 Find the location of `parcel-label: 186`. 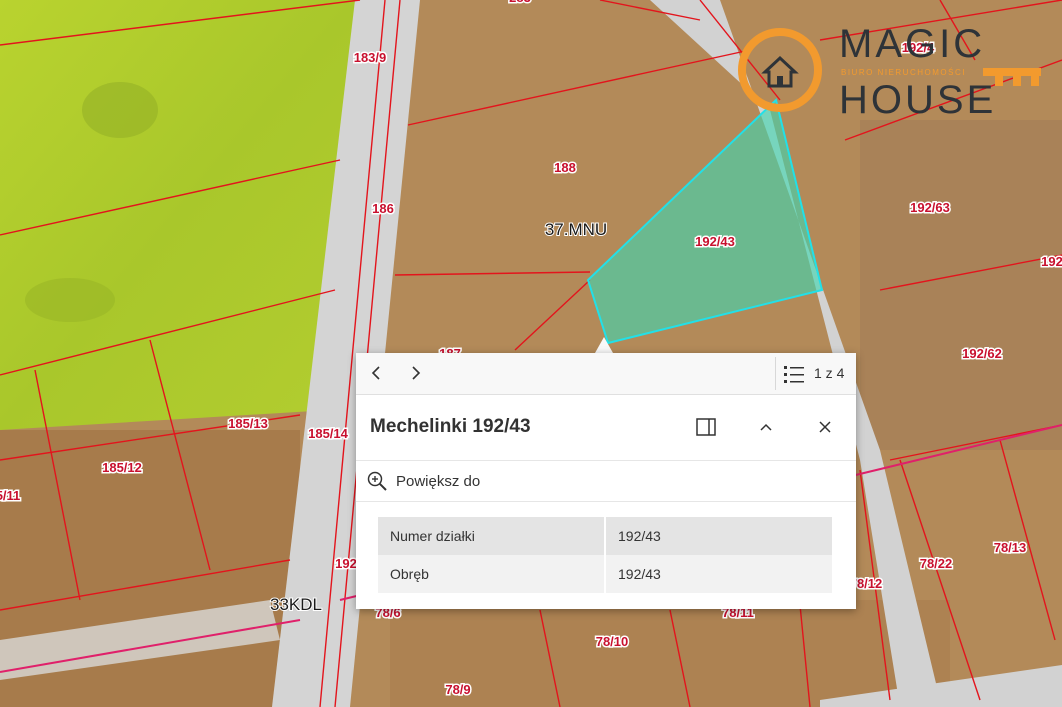

parcel-label: 186 is located at coordinates (383, 208).